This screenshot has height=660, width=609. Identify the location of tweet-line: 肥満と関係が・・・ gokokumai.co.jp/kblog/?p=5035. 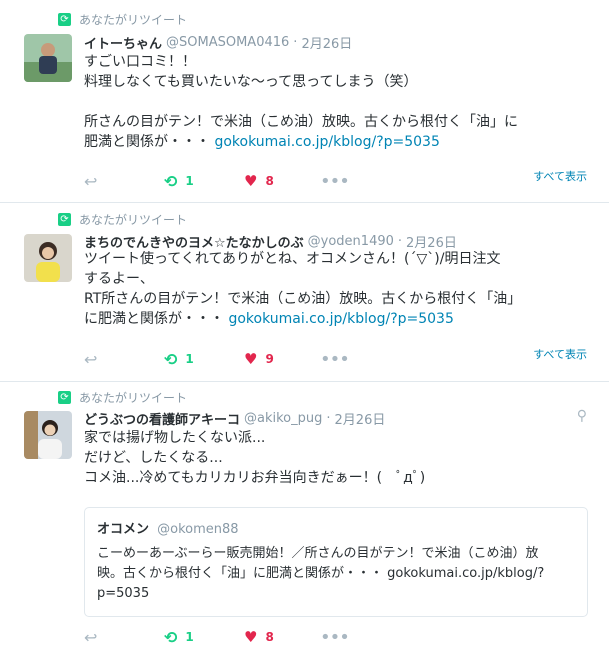
(339, 142).